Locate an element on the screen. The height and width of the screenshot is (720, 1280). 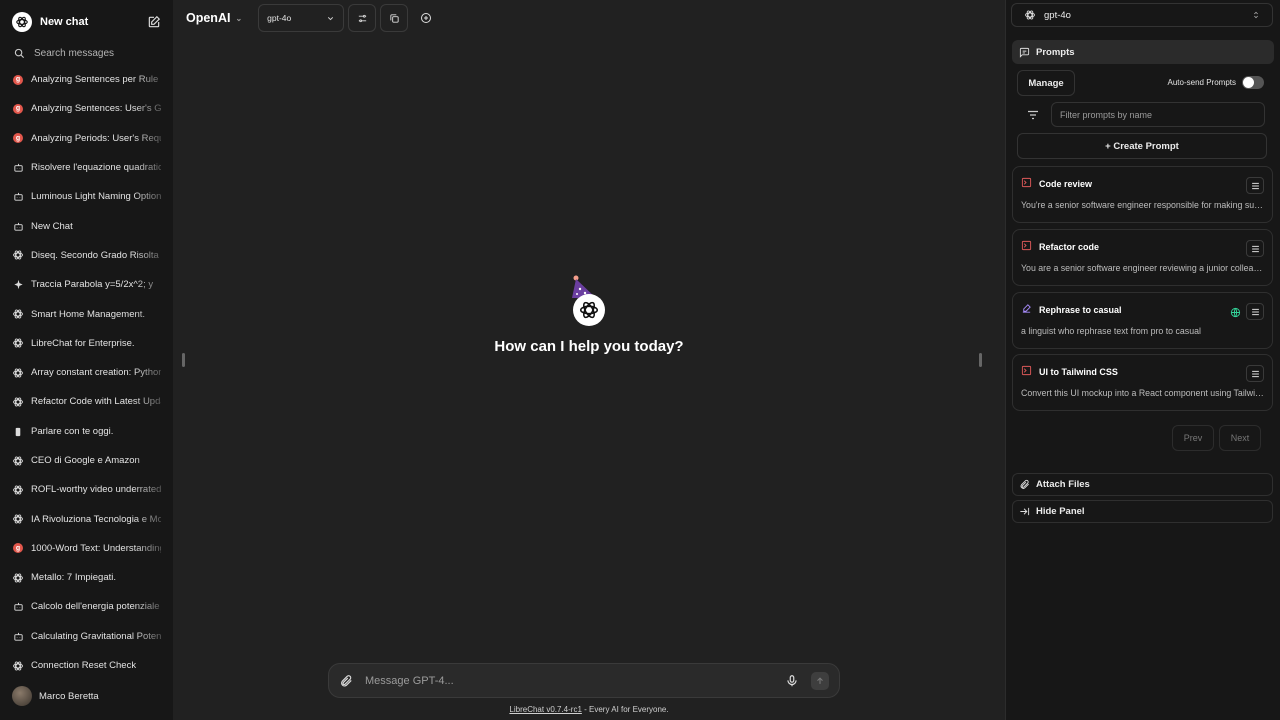
new-chat-edit-icon is located at coordinates (154, 22).